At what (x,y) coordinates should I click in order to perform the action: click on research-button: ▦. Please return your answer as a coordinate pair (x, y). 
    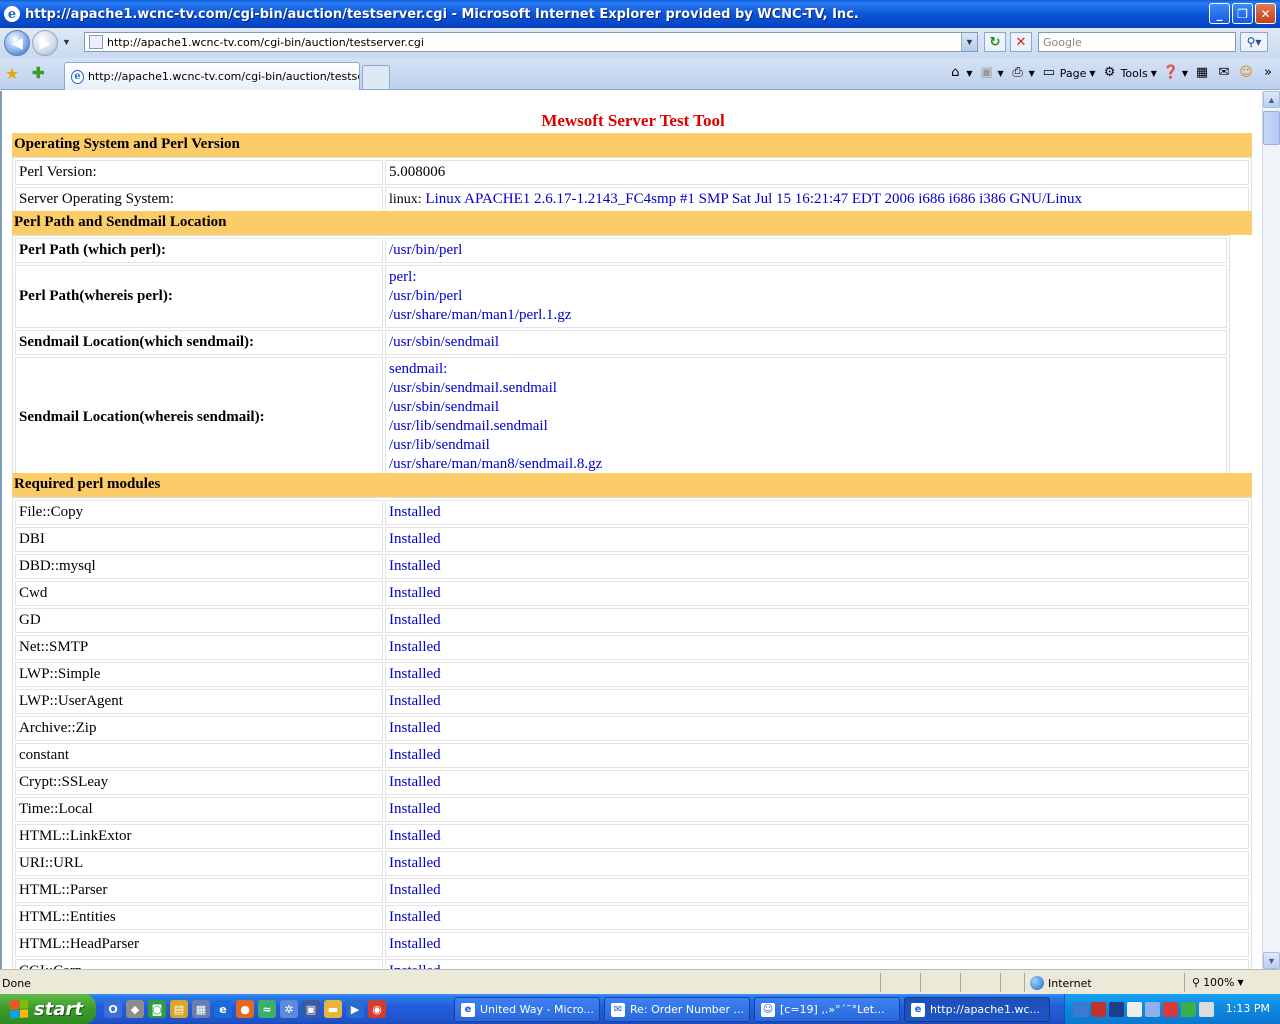
    Looking at the image, I should click on (1202, 73).